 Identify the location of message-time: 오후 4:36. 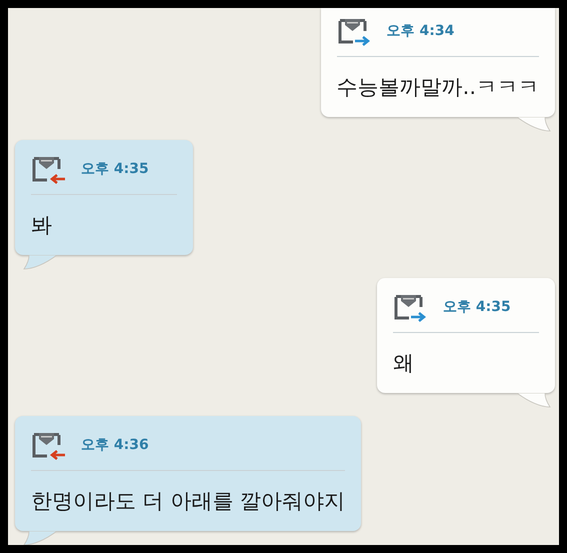
(115, 445).